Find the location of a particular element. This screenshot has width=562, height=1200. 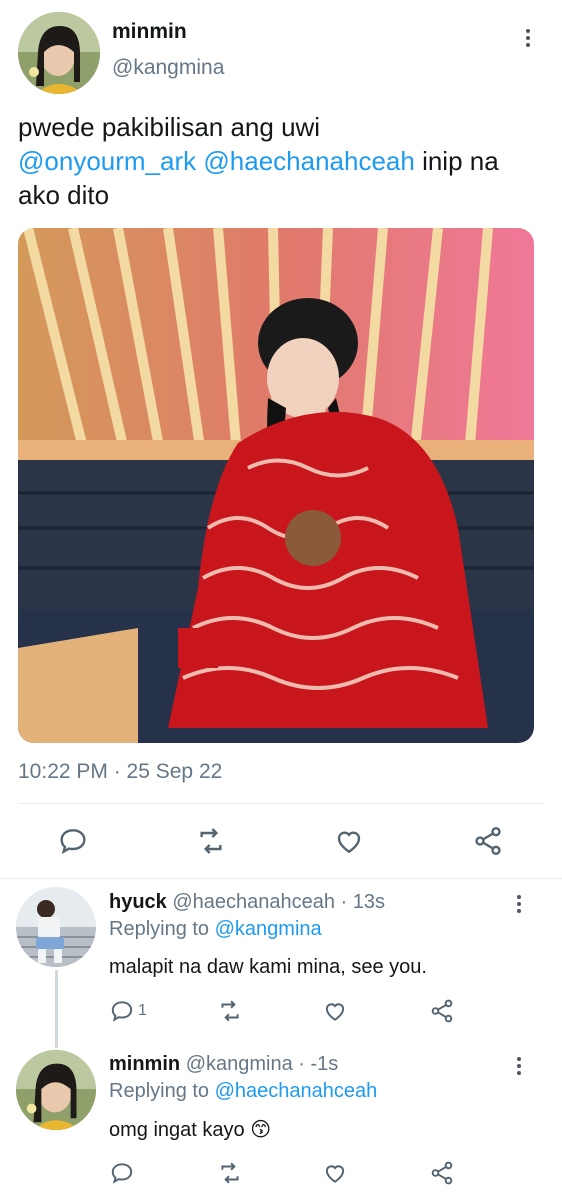

reply-header: minmin @kangmina · -1s is located at coordinates (223, 1064).